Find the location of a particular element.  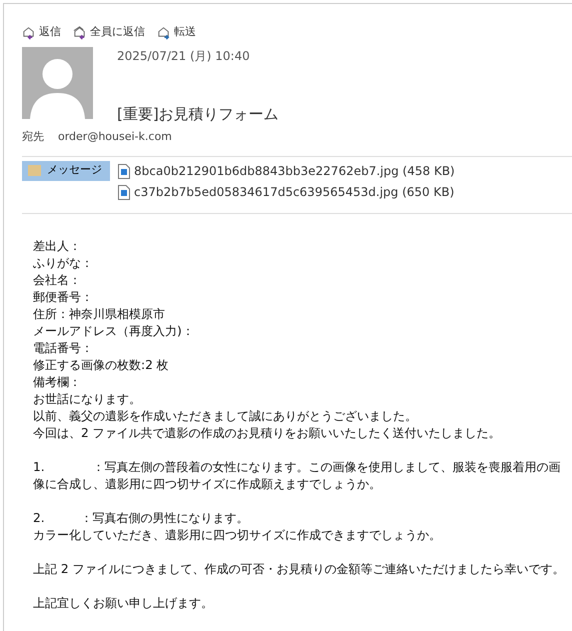

attachment-link: 8bca0b212901b6db8843bb3e22762eb7.jpg (458 KB) is located at coordinates (294, 171).